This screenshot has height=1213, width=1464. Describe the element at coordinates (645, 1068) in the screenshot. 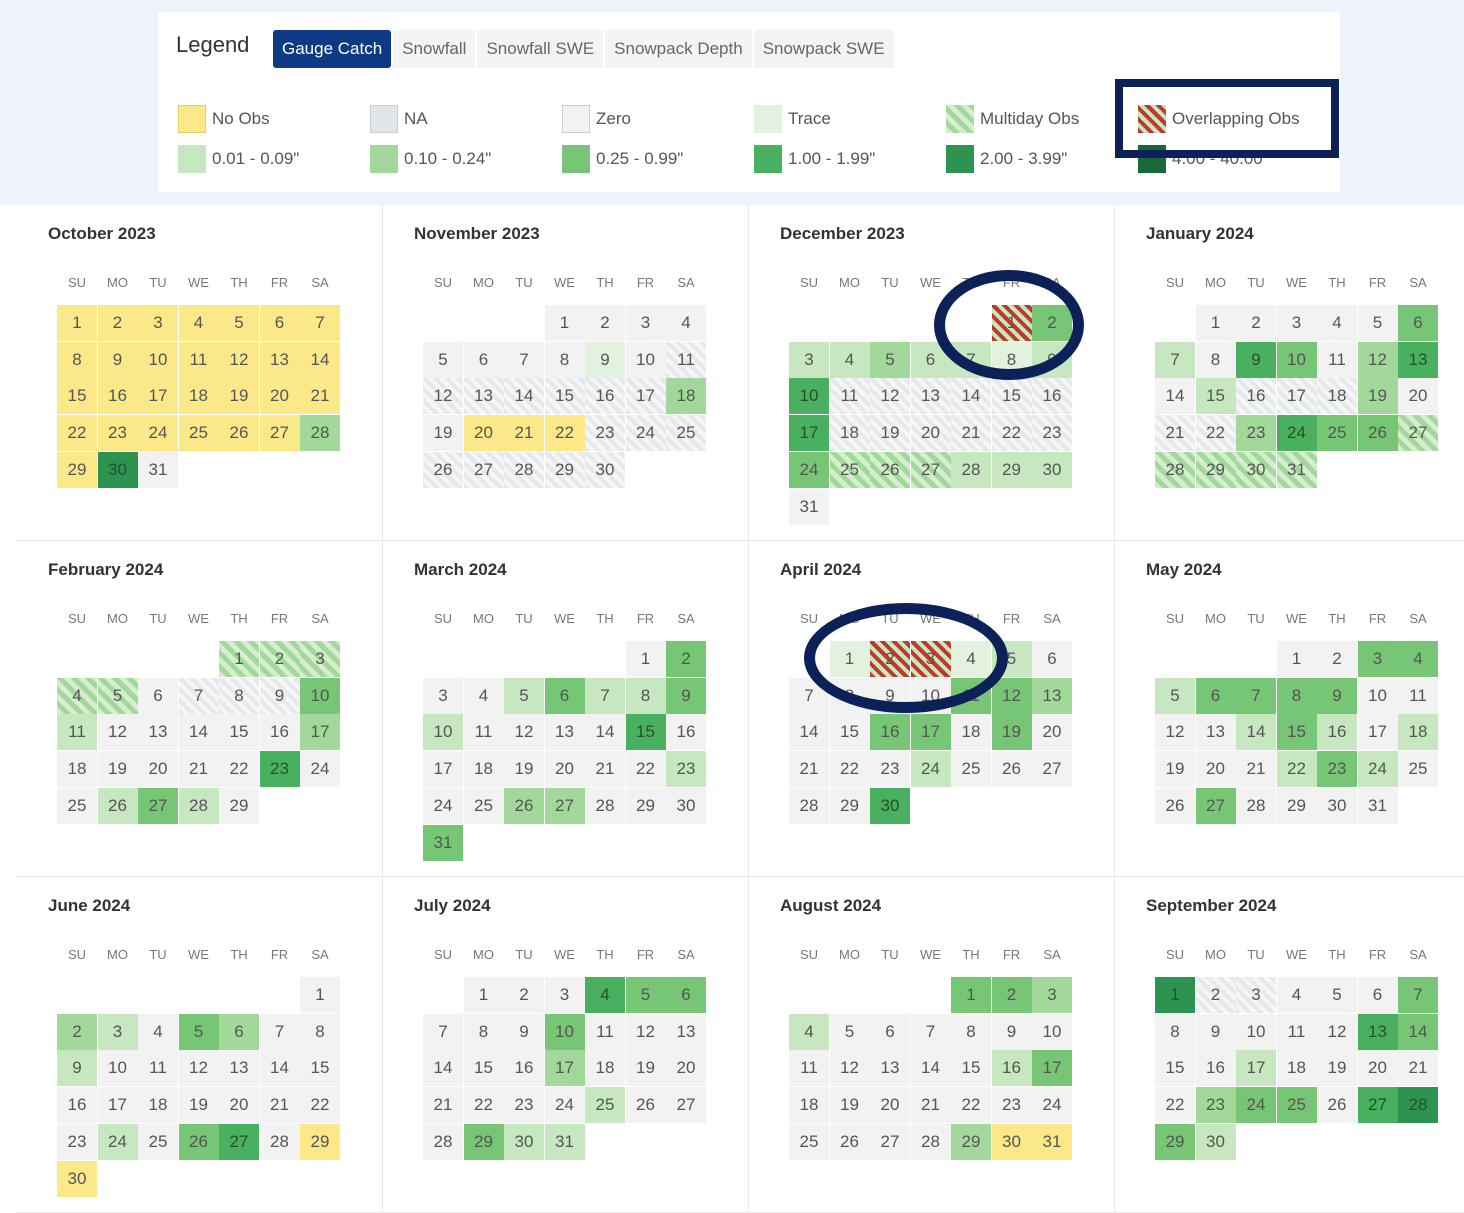

I see `day-cell: 19` at that location.